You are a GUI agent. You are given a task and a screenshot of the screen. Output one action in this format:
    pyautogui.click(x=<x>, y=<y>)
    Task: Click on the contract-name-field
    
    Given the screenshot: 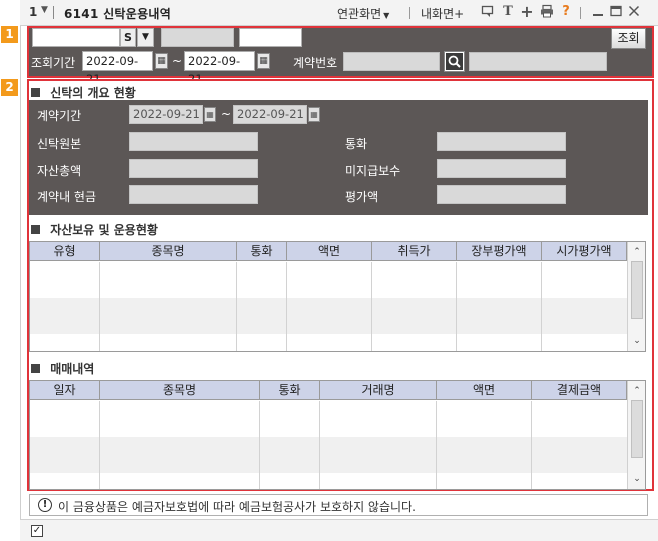 What is the action you would take?
    pyautogui.click(x=538, y=61)
    